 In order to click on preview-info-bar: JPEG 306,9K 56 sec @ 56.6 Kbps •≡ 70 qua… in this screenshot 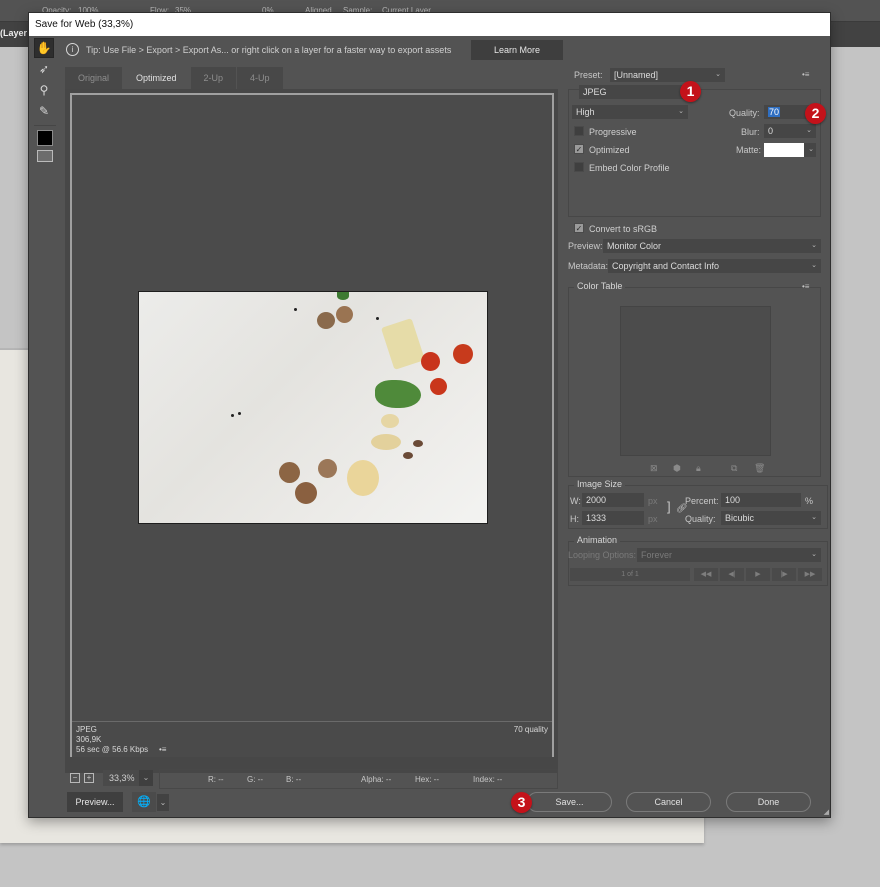, I will do `click(312, 739)`.